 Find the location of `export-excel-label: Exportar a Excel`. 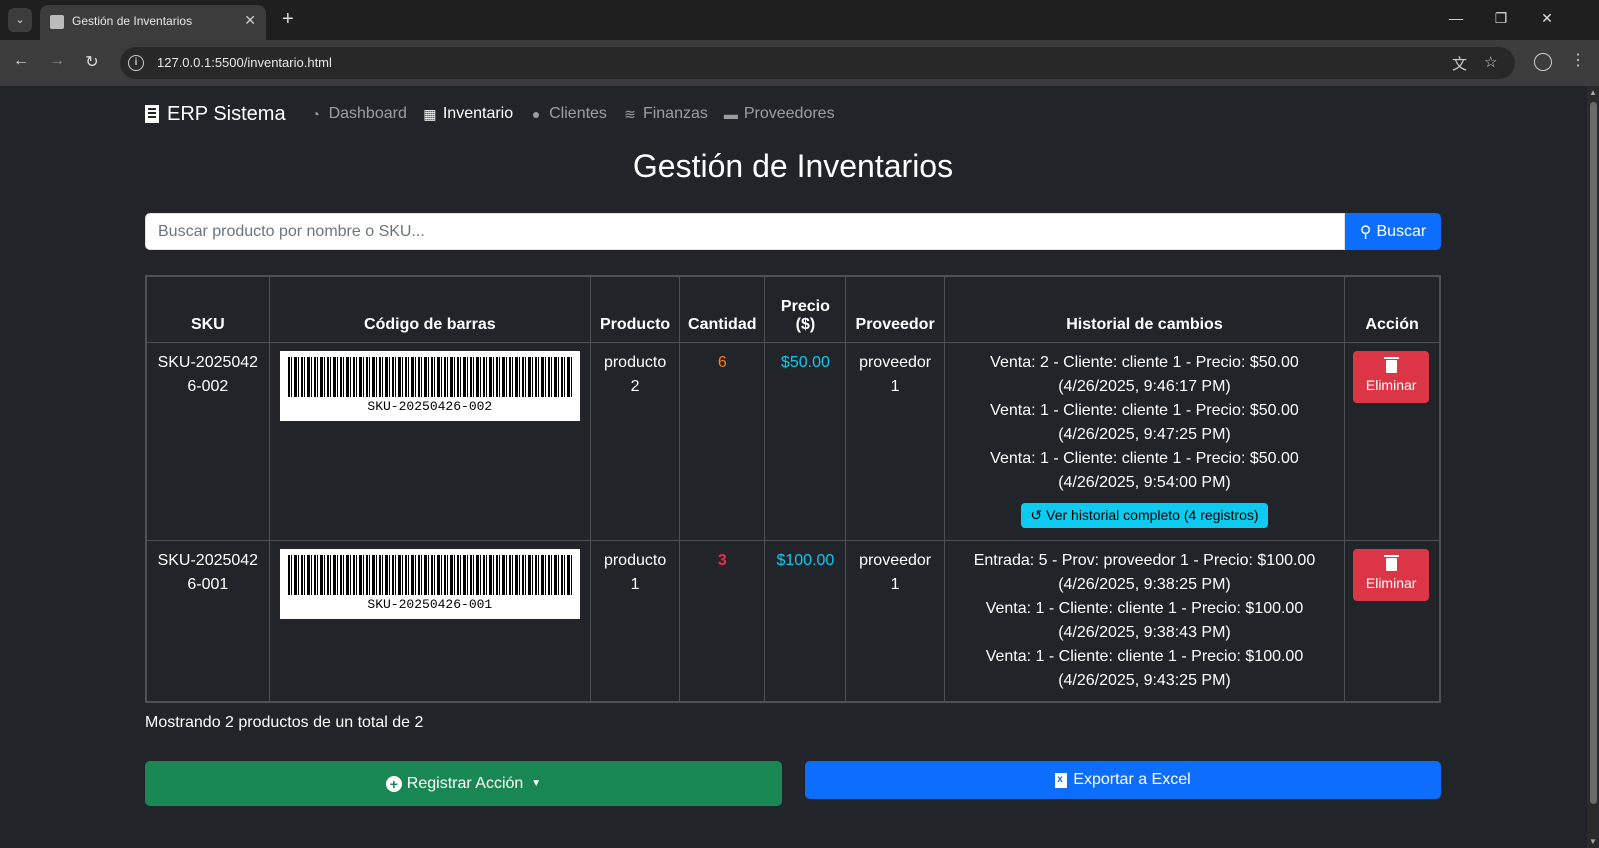

export-excel-label: Exportar a Excel is located at coordinates (1132, 779).